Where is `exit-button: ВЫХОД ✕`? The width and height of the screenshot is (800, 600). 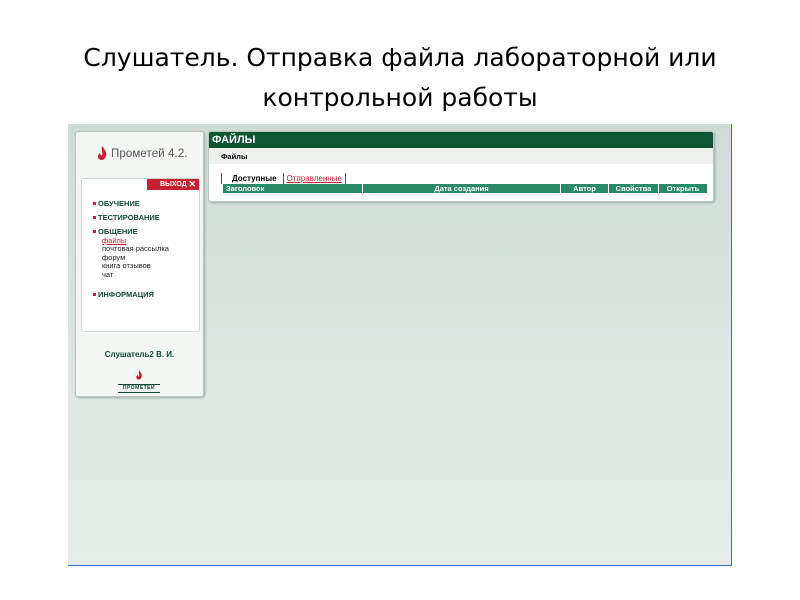 exit-button: ВЫХОД ✕ is located at coordinates (173, 184).